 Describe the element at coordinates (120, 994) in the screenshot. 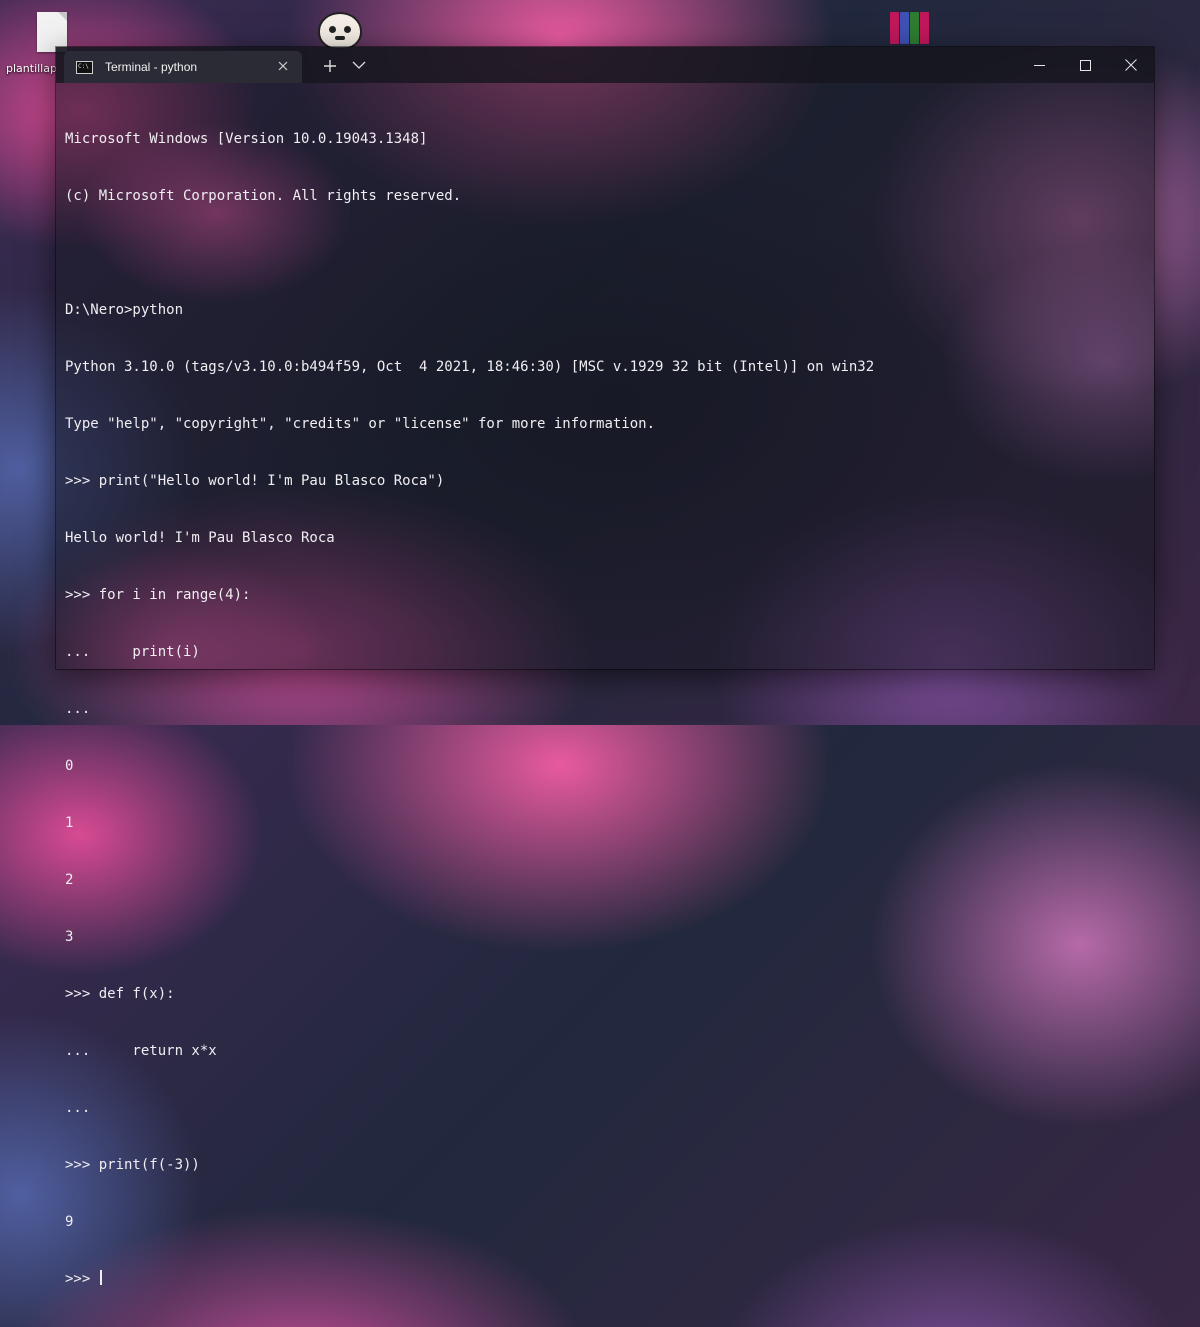

I see `terminal-line: >>> def f(x):` at that location.